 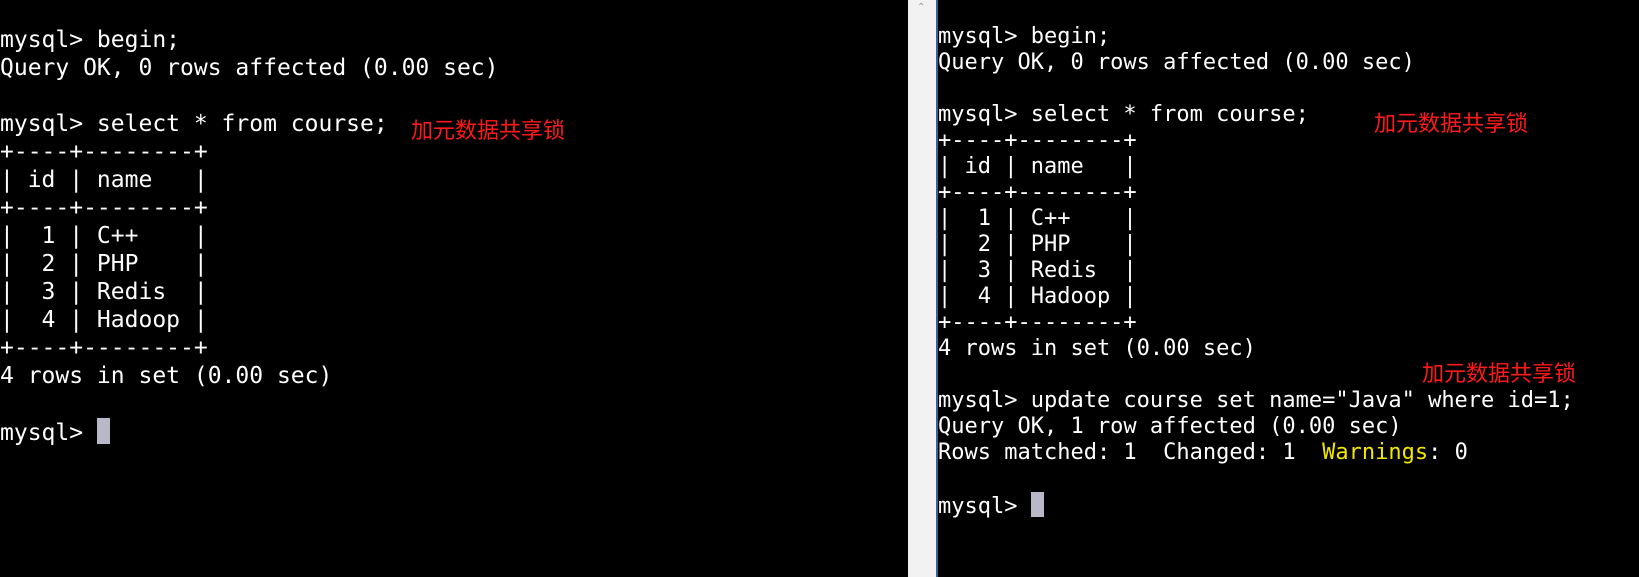 I want to click on warnings-label: Warnings, so click(x=1375, y=452).